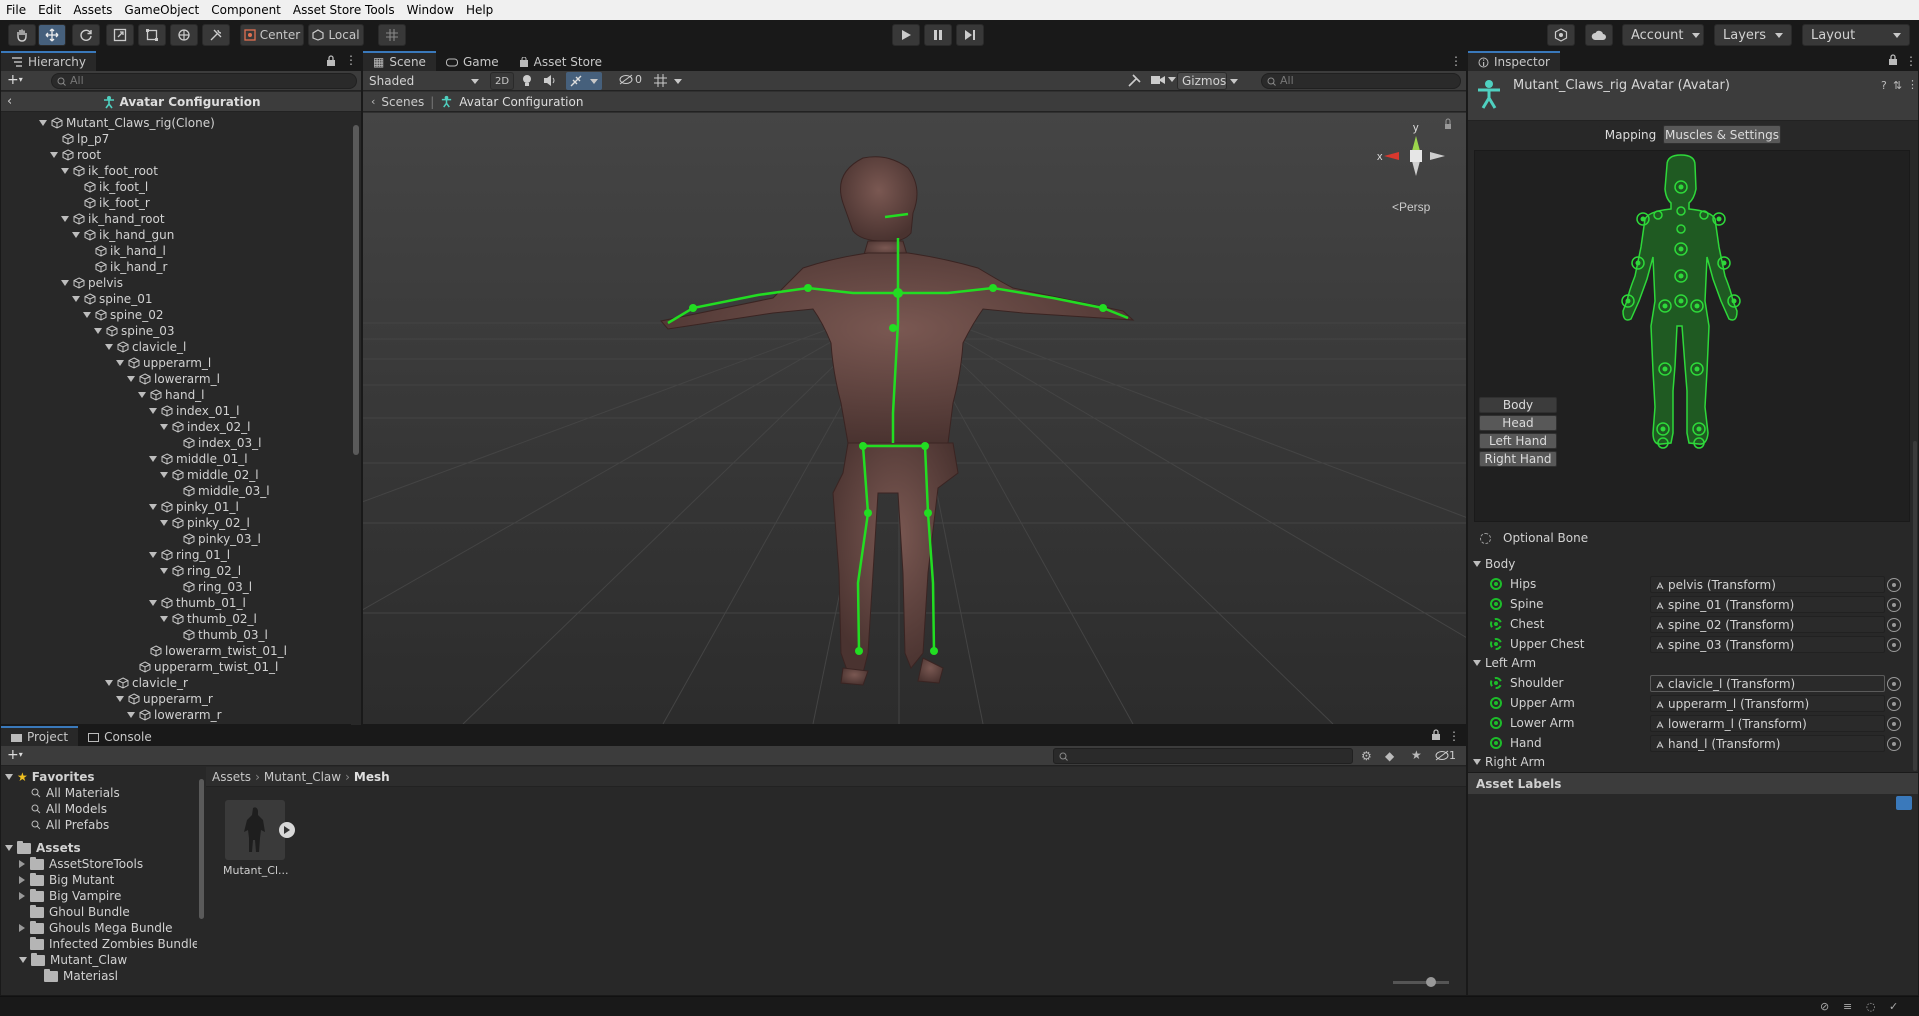 The height and width of the screenshot is (1016, 1919). I want to click on hidden-packages-toggle: 1, so click(1445, 755).